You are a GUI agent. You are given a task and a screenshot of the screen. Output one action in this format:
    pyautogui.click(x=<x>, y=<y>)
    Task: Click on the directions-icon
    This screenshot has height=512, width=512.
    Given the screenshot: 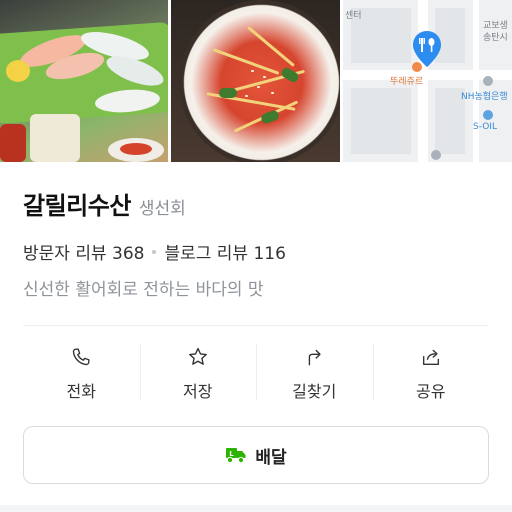 What is the action you would take?
    pyautogui.click(x=314, y=357)
    